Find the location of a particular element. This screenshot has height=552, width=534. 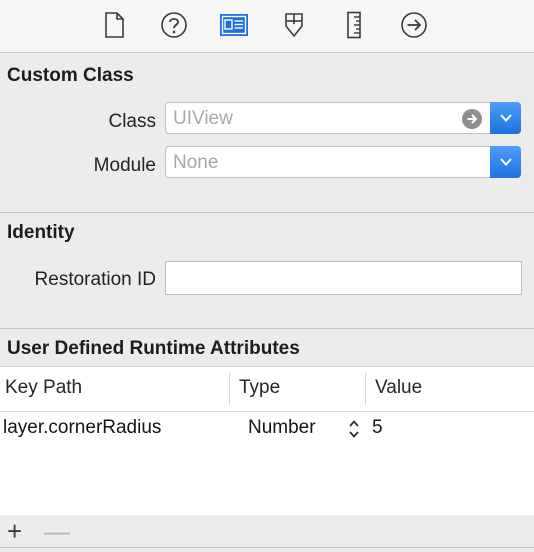

column-header-value: Value is located at coordinates (398, 388).